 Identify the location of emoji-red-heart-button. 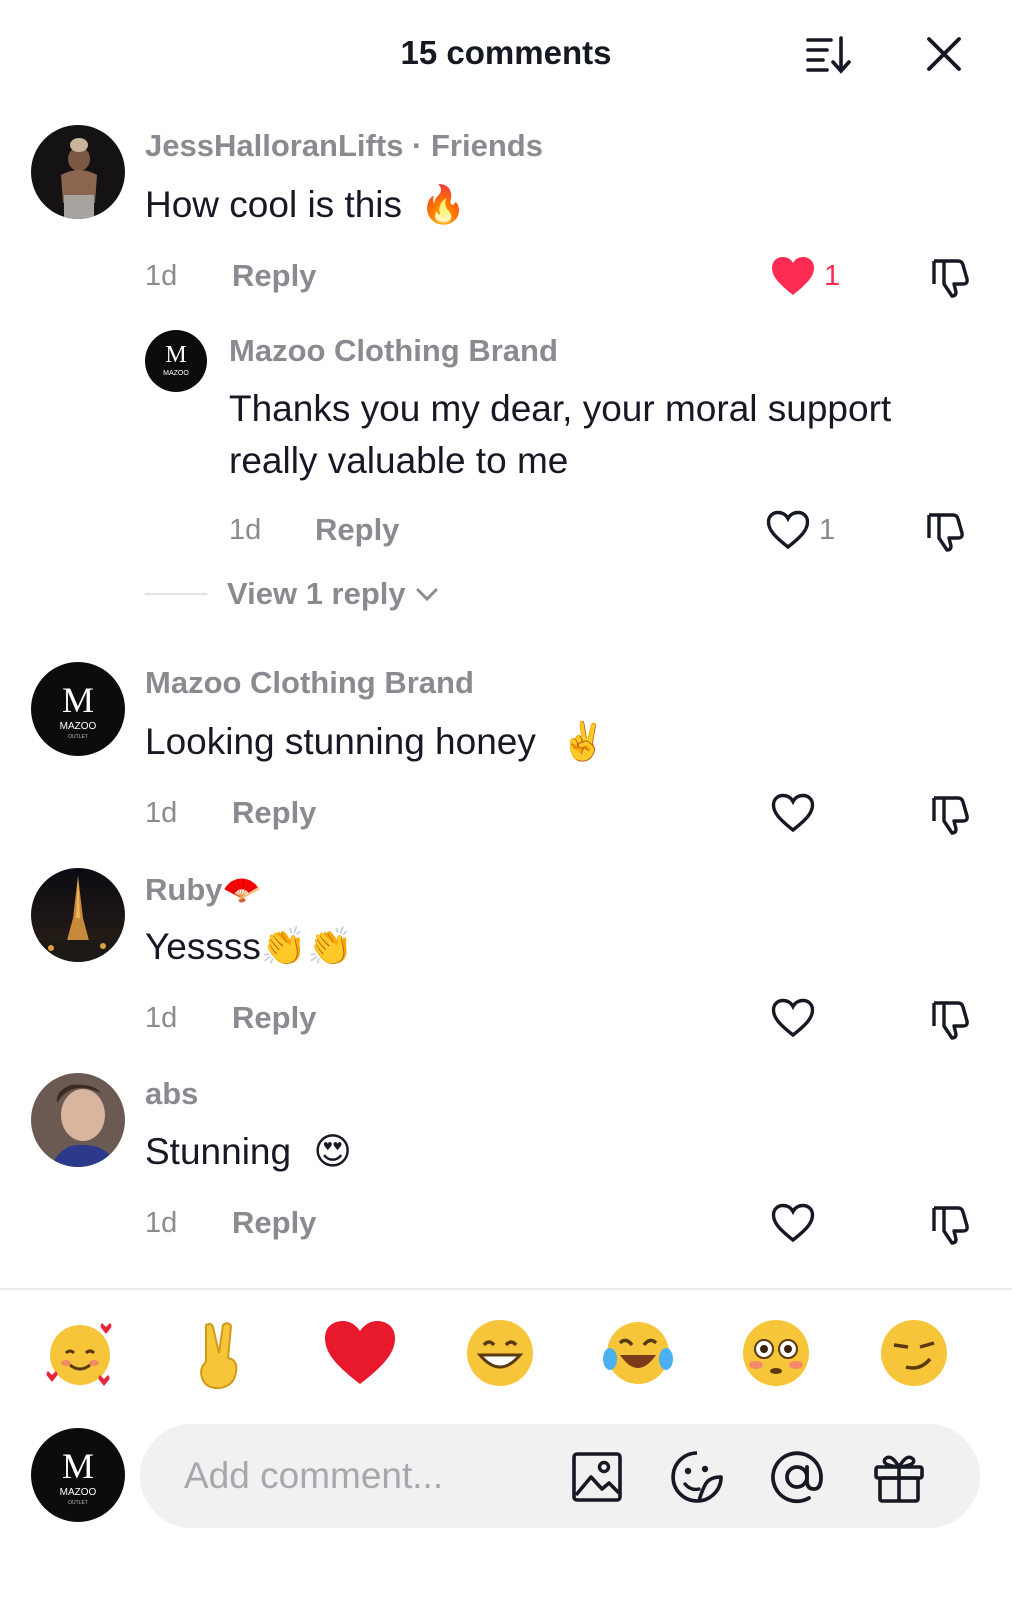
(360, 1353).